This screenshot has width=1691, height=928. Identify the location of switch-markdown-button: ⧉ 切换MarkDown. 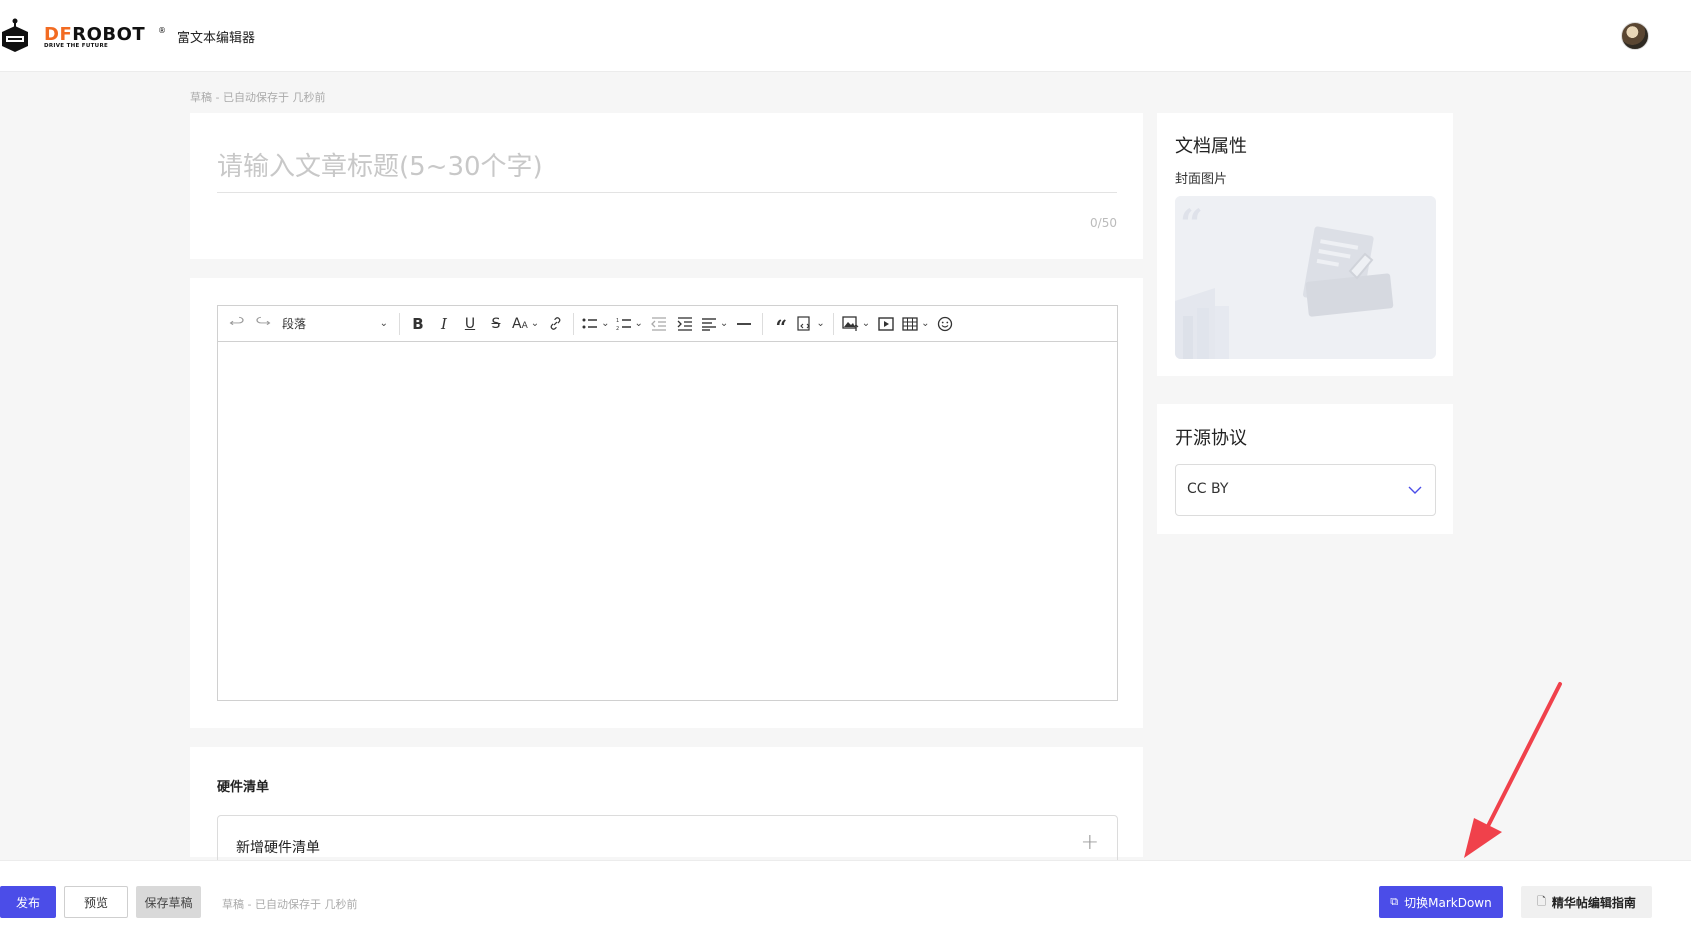
(1441, 902).